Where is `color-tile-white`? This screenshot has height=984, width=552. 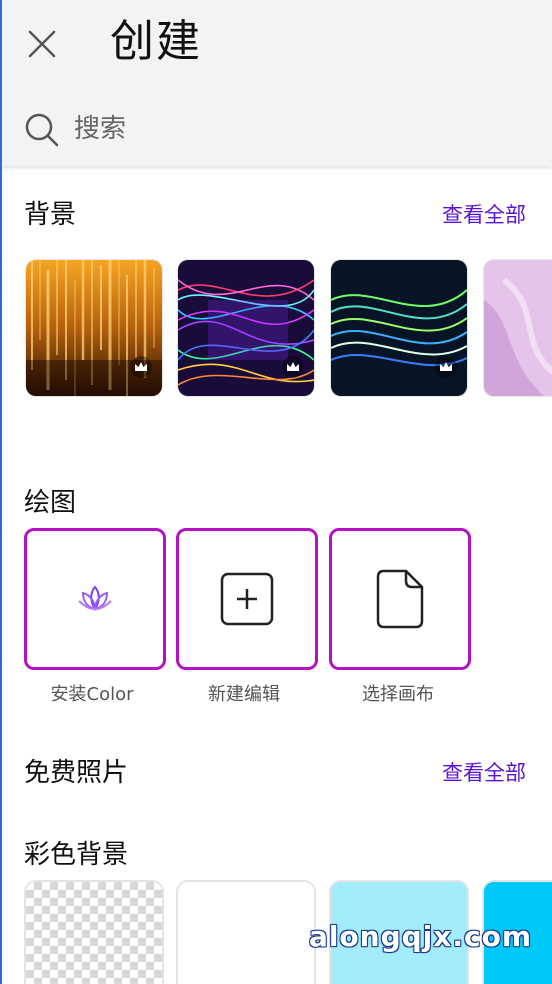 color-tile-white is located at coordinates (246, 933).